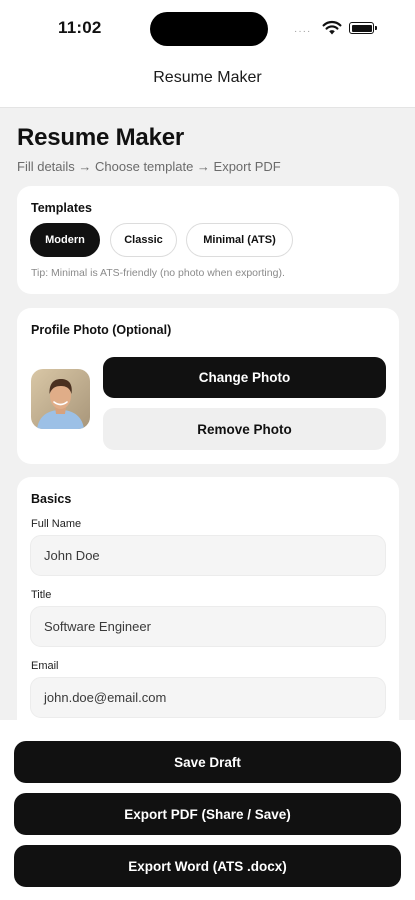 Image resolution: width=415 pixels, height=900 pixels. Describe the element at coordinates (101, 137) in the screenshot. I see `page-title: Resume Maker` at that location.